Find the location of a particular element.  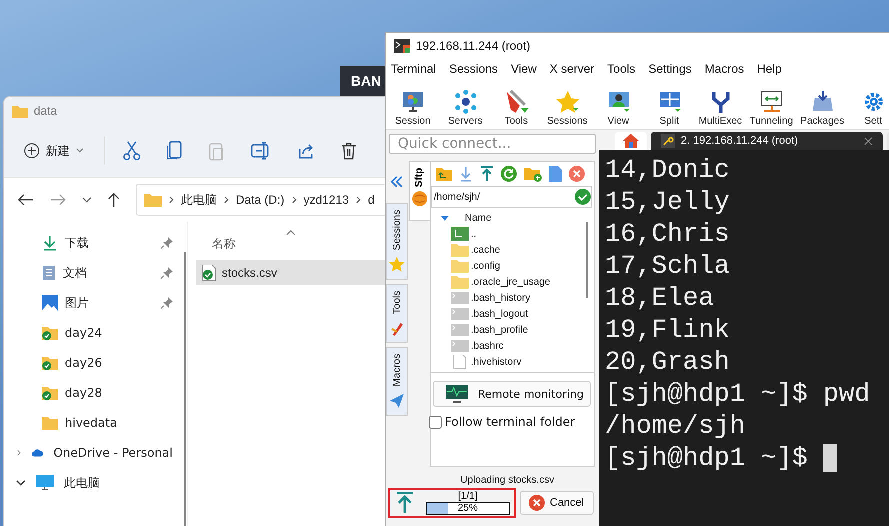

toolbar-button: Tools is located at coordinates (516, 108).